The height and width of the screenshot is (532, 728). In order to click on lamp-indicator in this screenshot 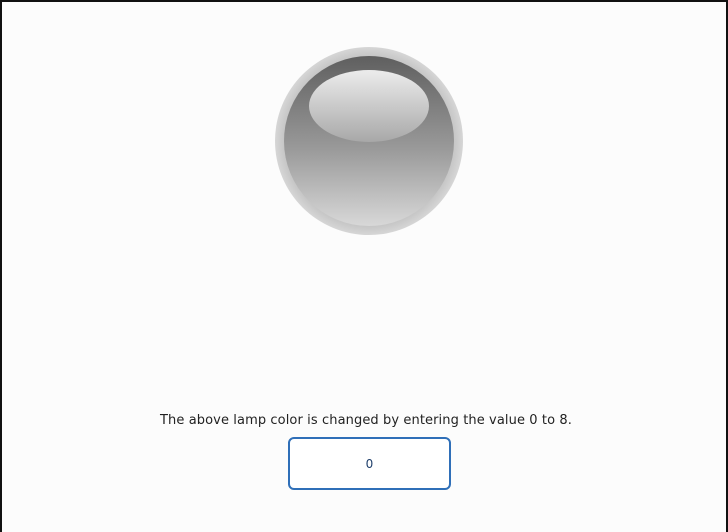, I will do `click(369, 141)`.